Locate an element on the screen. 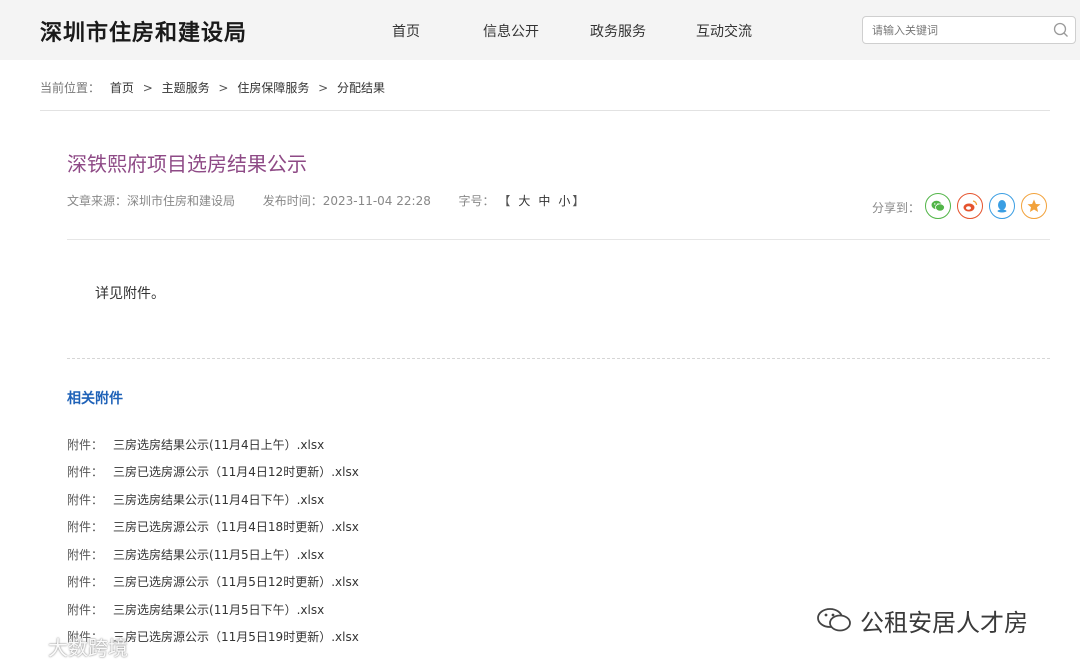  attachment-item: 附件： 三房选房结果公示(11月4日下午）.xlsx is located at coordinates (195, 499).